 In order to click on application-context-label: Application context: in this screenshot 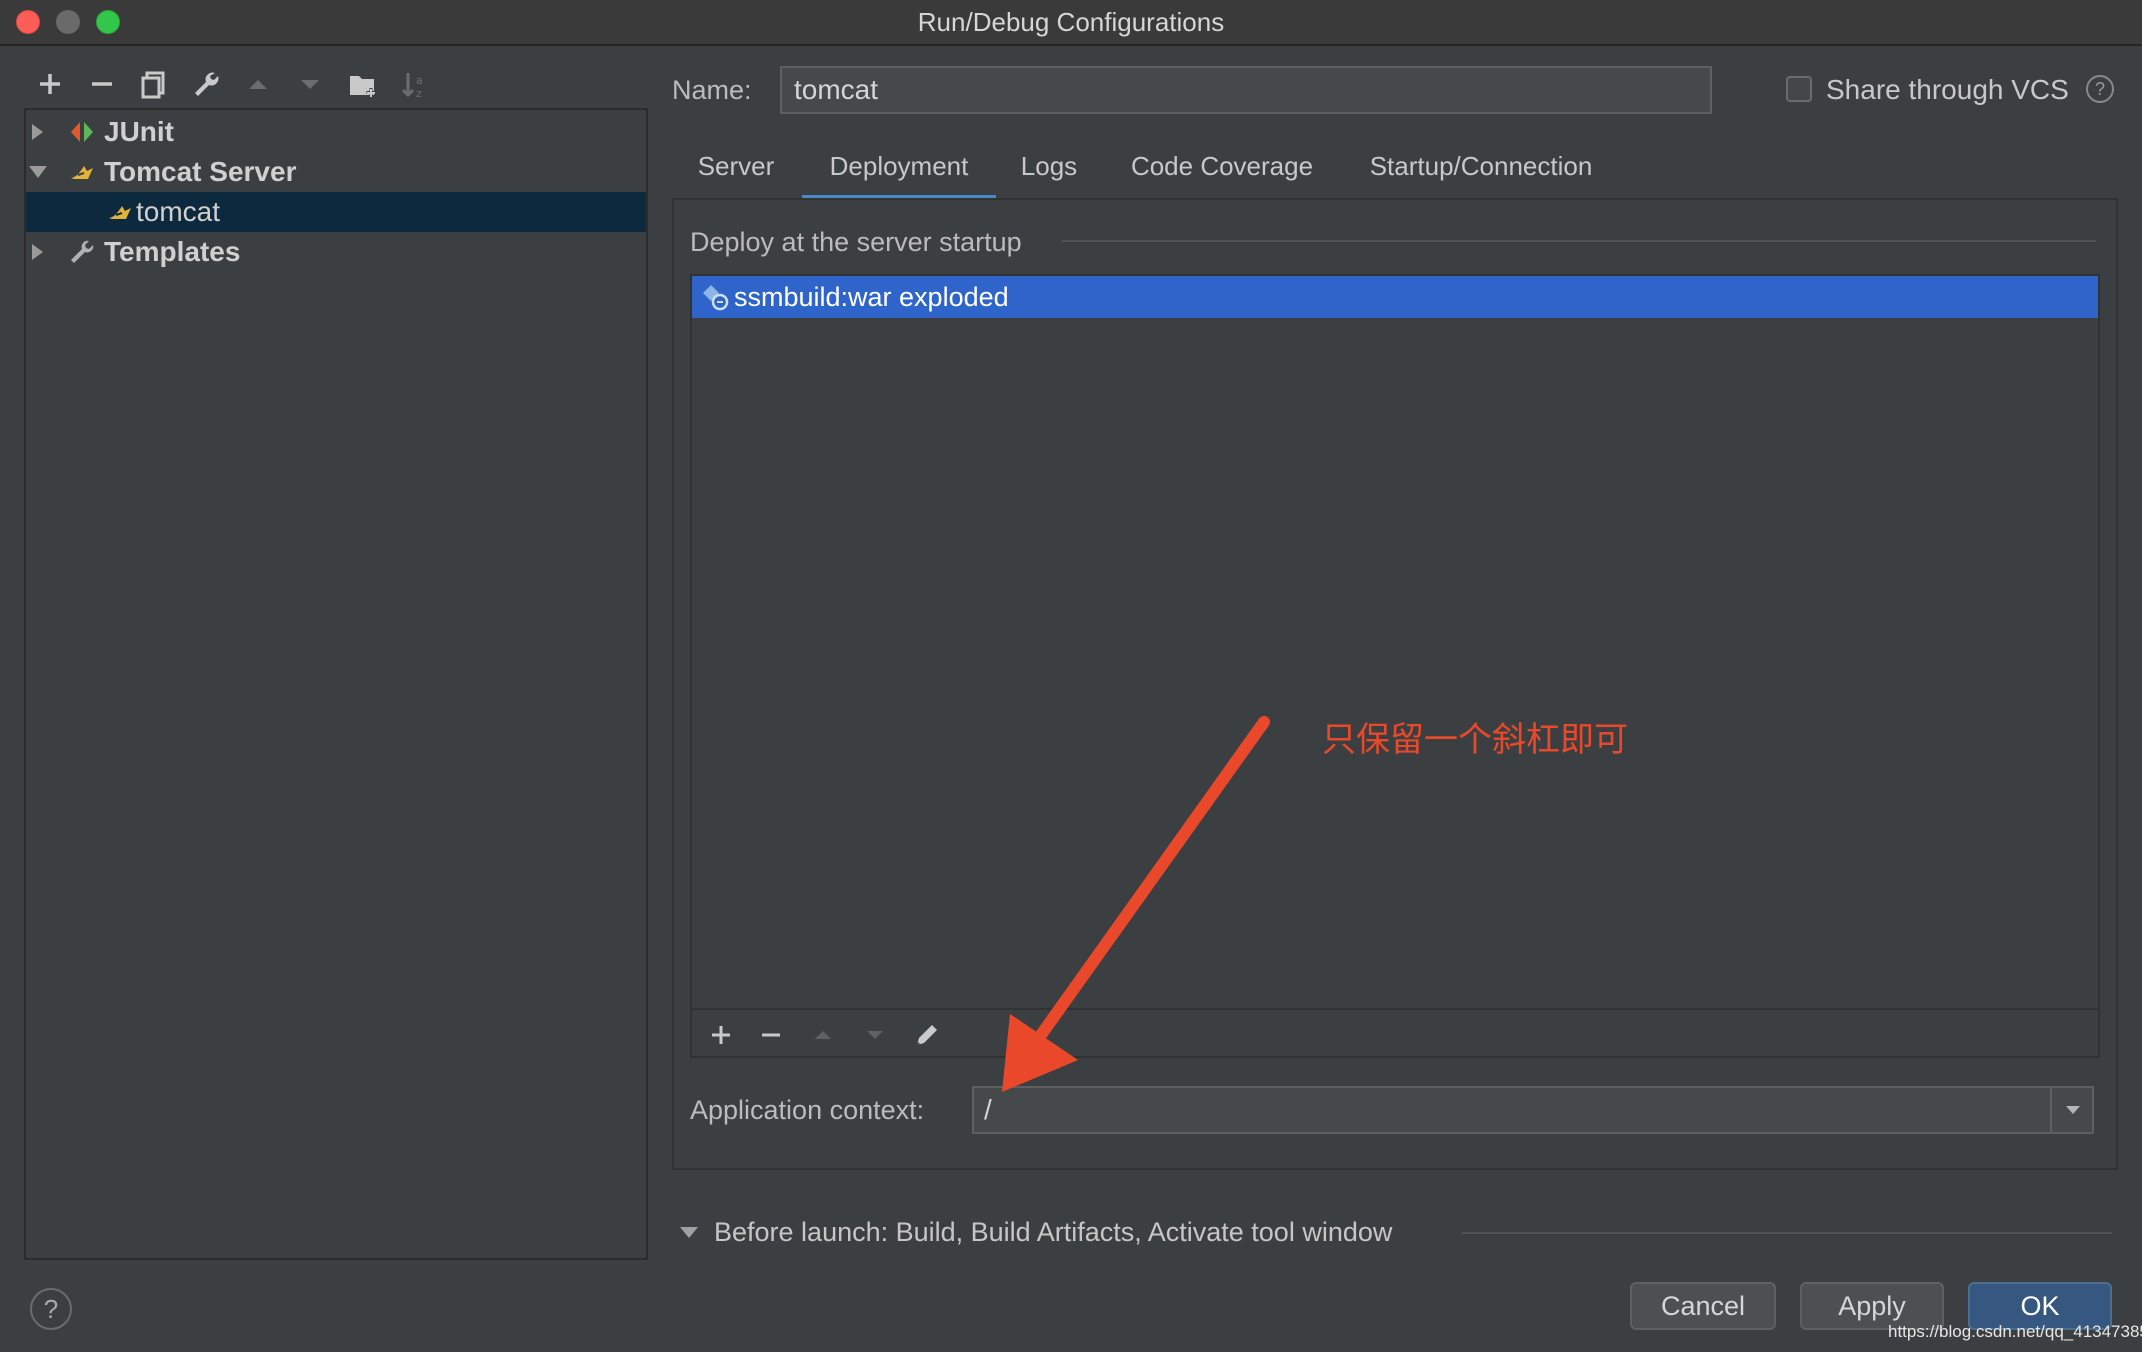, I will do `click(807, 1110)`.